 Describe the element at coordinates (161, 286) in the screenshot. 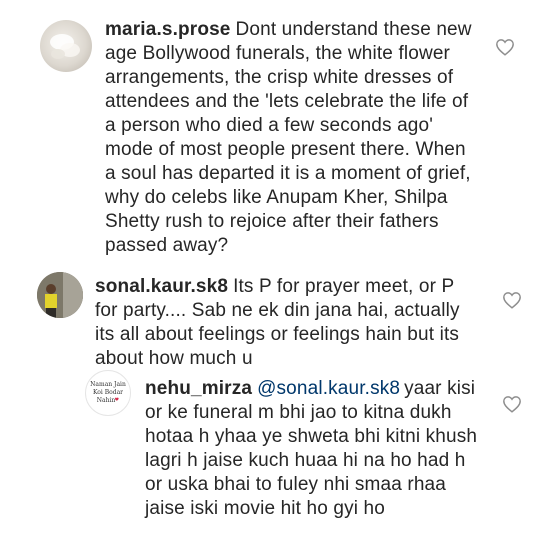

I see `comment-username: sonal.kaur.sk8` at that location.